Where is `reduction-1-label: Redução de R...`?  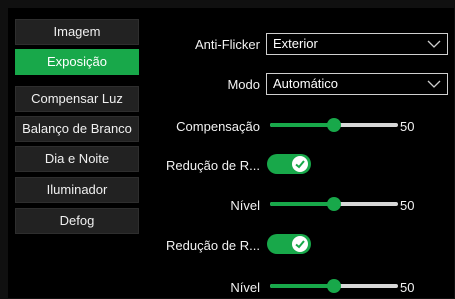
reduction-1-label: Redução de R... is located at coordinates (213, 165).